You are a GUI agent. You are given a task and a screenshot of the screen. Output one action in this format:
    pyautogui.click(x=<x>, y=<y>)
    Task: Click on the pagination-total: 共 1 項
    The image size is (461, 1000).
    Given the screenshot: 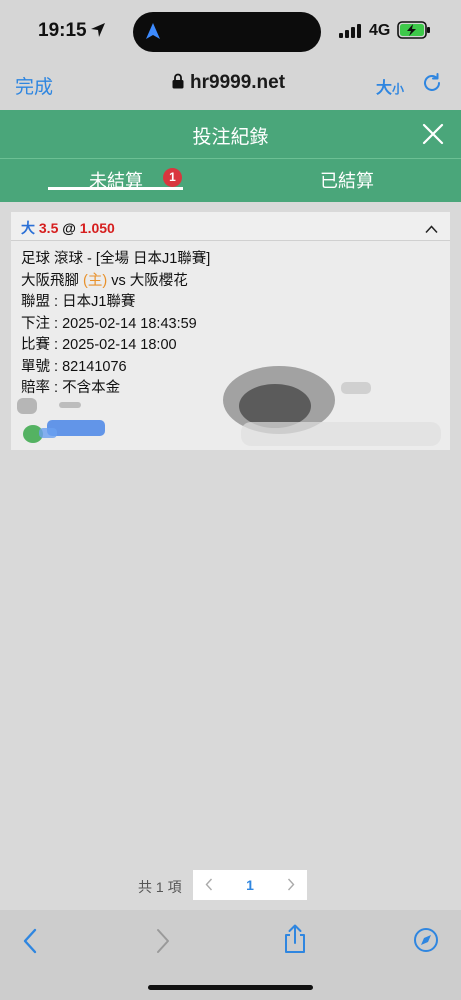 What is the action you would take?
    pyautogui.click(x=160, y=887)
    